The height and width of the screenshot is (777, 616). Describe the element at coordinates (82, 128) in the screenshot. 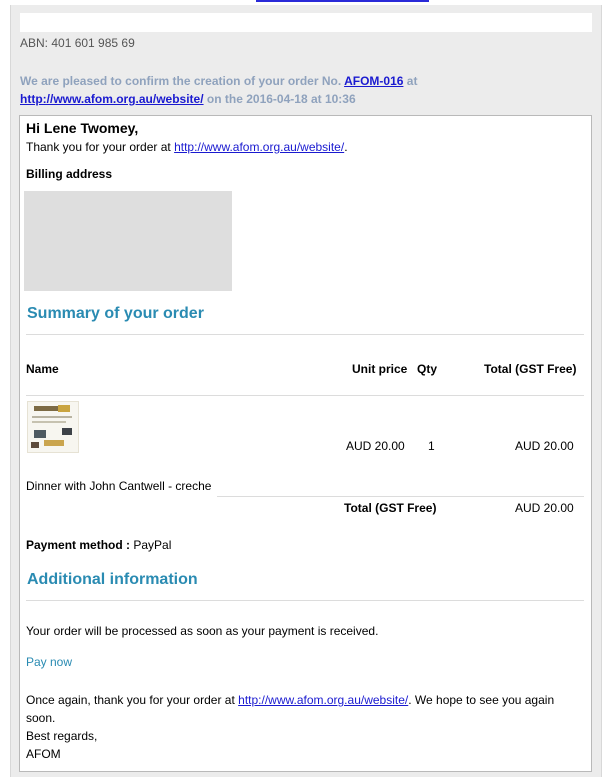

I see `greeting: Hi Lene Twomey,` at that location.